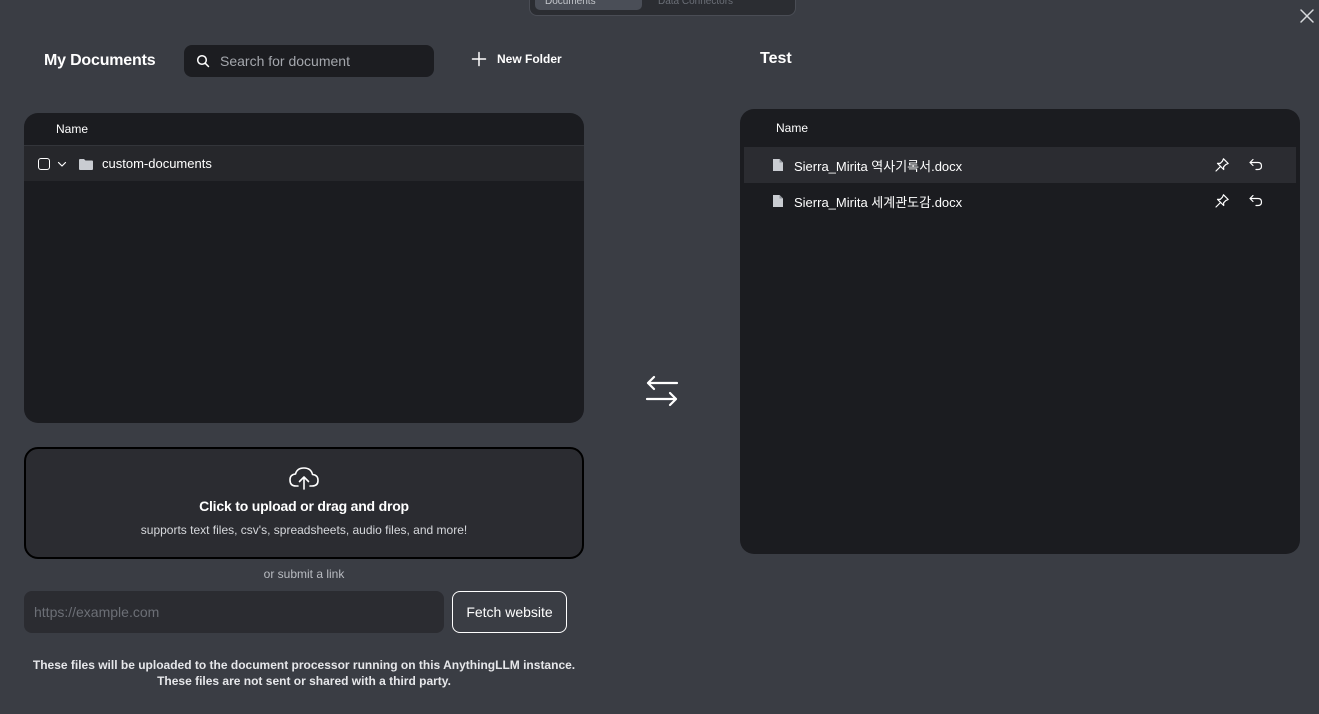 This screenshot has height=714, width=1319. What do you see at coordinates (304, 506) in the screenshot?
I see `upload-title: Click to upload or drag and drop` at bounding box center [304, 506].